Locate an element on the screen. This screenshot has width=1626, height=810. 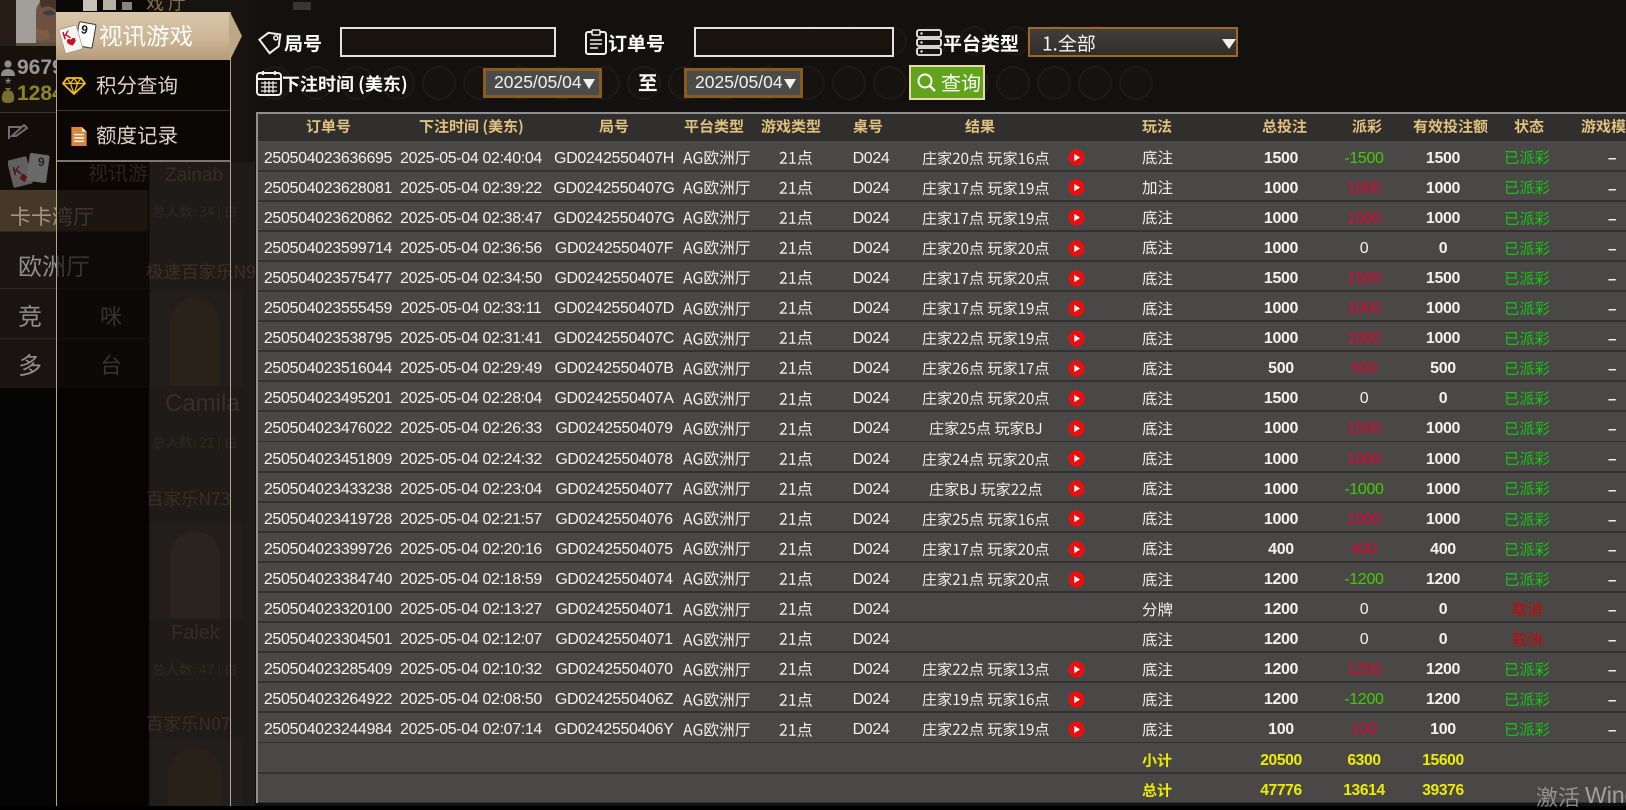
svg-text: 9 is located at coordinates (41, 162).